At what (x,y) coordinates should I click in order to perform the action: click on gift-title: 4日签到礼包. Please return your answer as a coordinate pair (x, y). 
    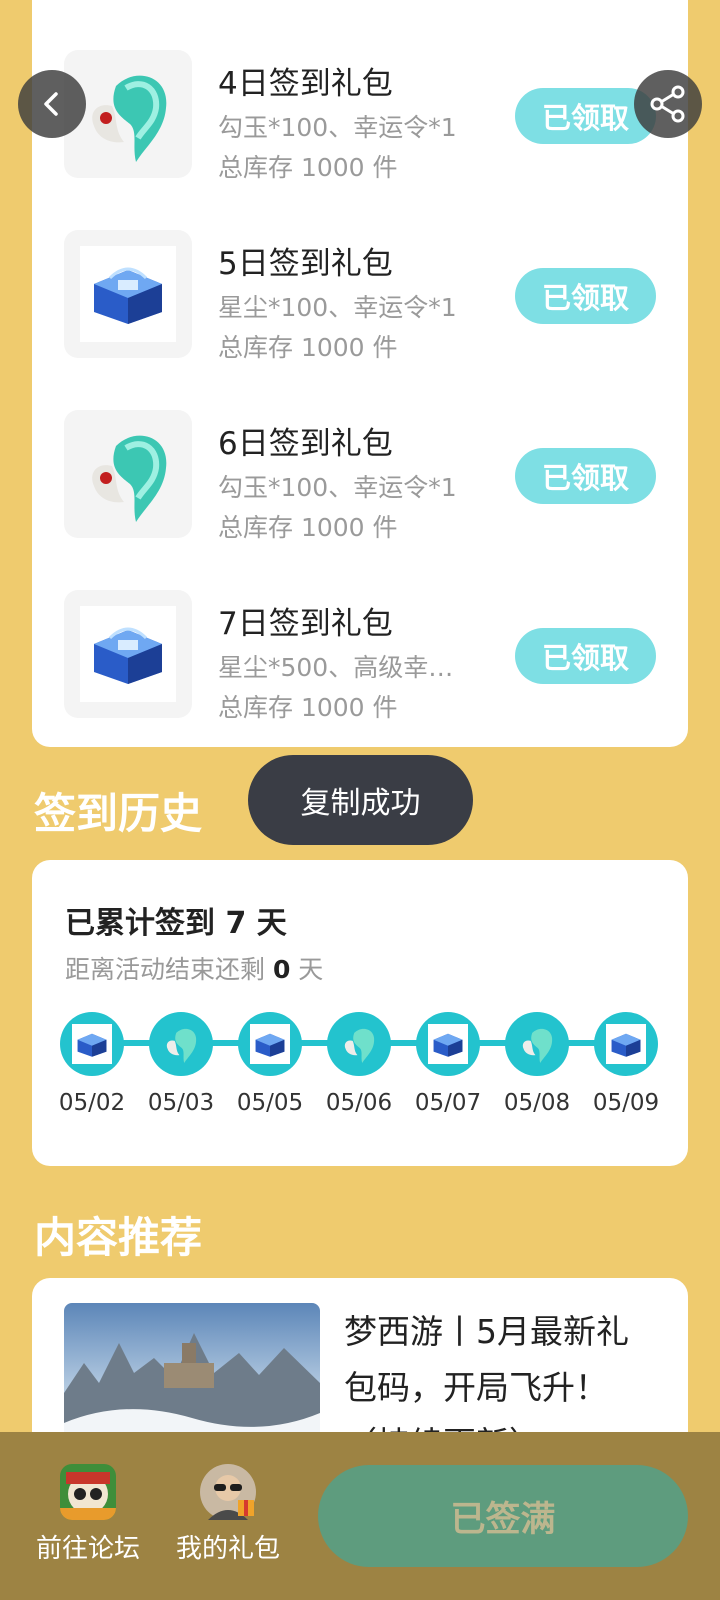
    Looking at the image, I should click on (305, 84).